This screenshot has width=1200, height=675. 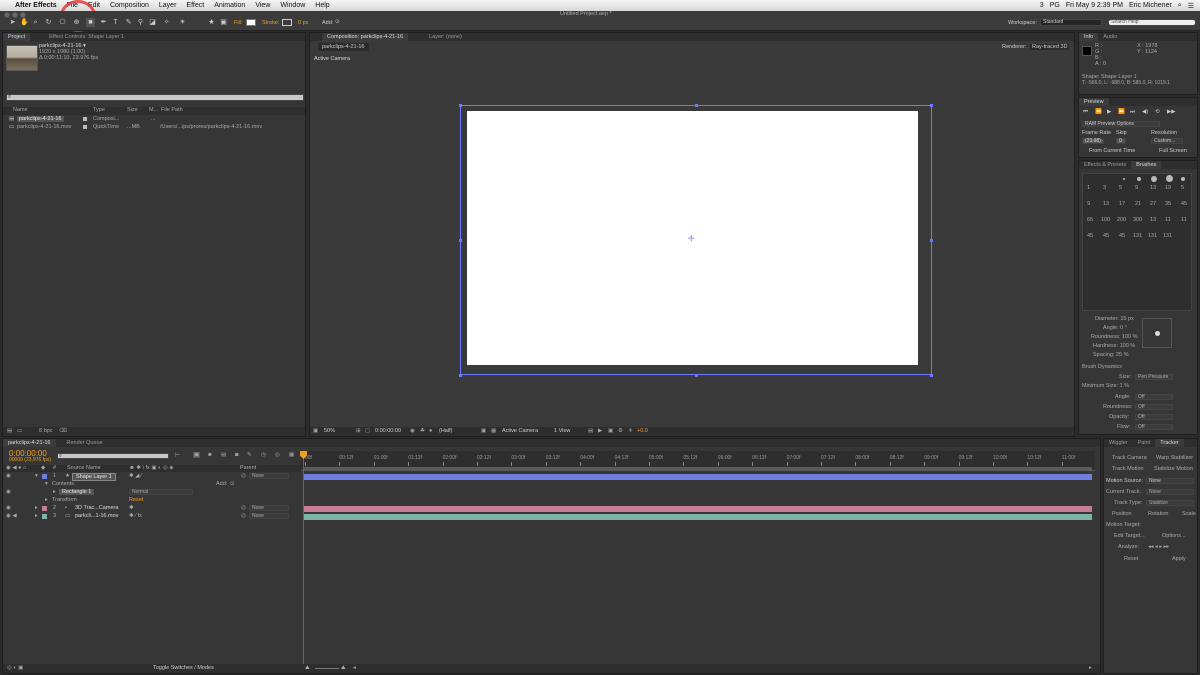 I want to click on col-name: Name, so click(x=20, y=110).